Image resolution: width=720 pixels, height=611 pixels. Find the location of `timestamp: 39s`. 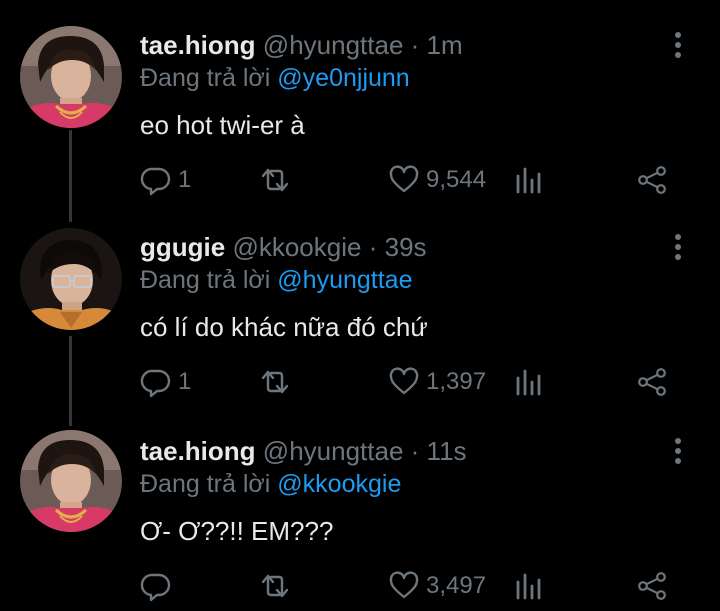

timestamp: 39s is located at coordinates (406, 247).